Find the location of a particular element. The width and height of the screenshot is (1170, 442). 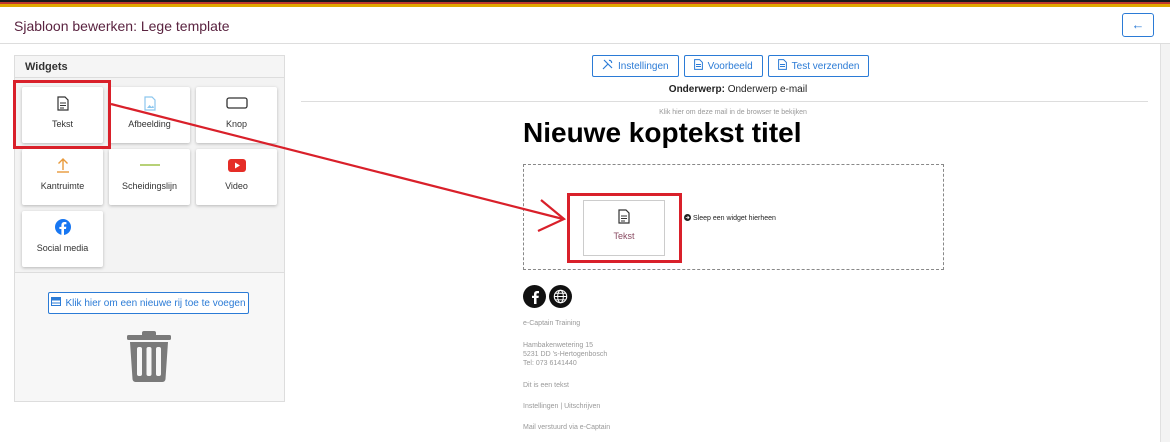

footer-phone: Tel: 073 6141440 is located at coordinates (550, 363).